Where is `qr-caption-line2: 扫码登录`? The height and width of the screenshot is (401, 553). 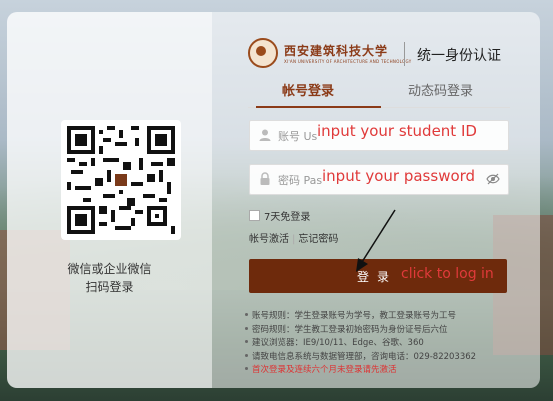 qr-caption-line2: 扫码登录 is located at coordinates (109, 287).